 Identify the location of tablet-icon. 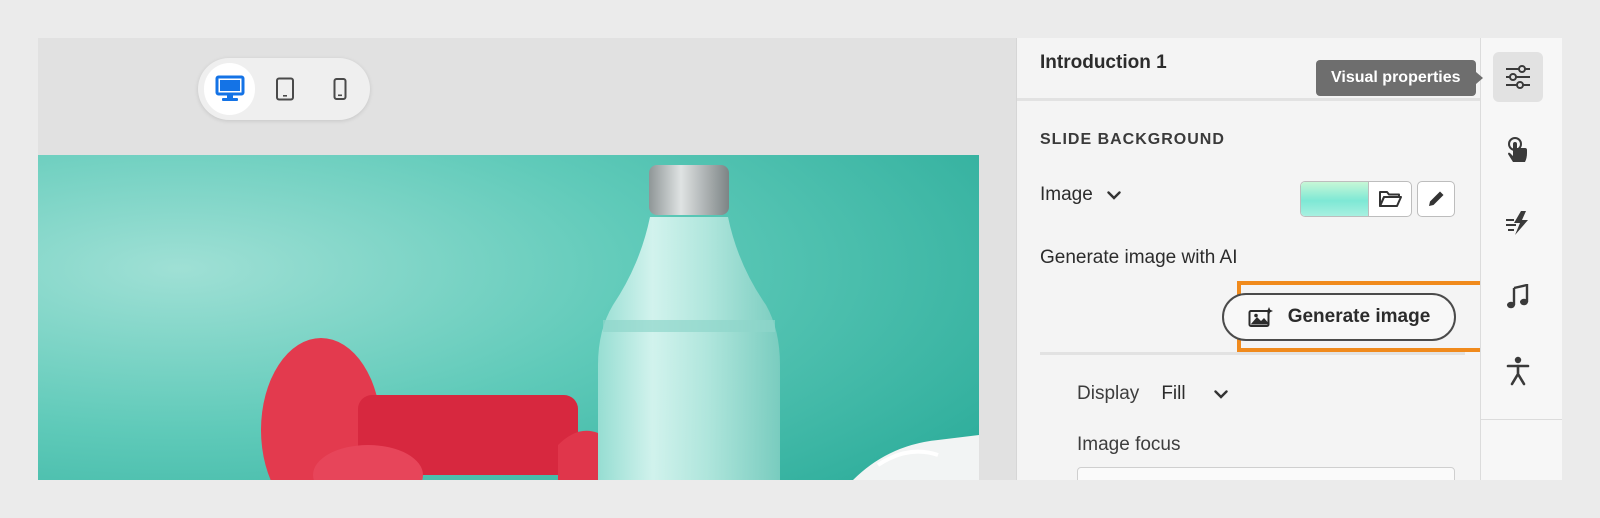
(284, 89).